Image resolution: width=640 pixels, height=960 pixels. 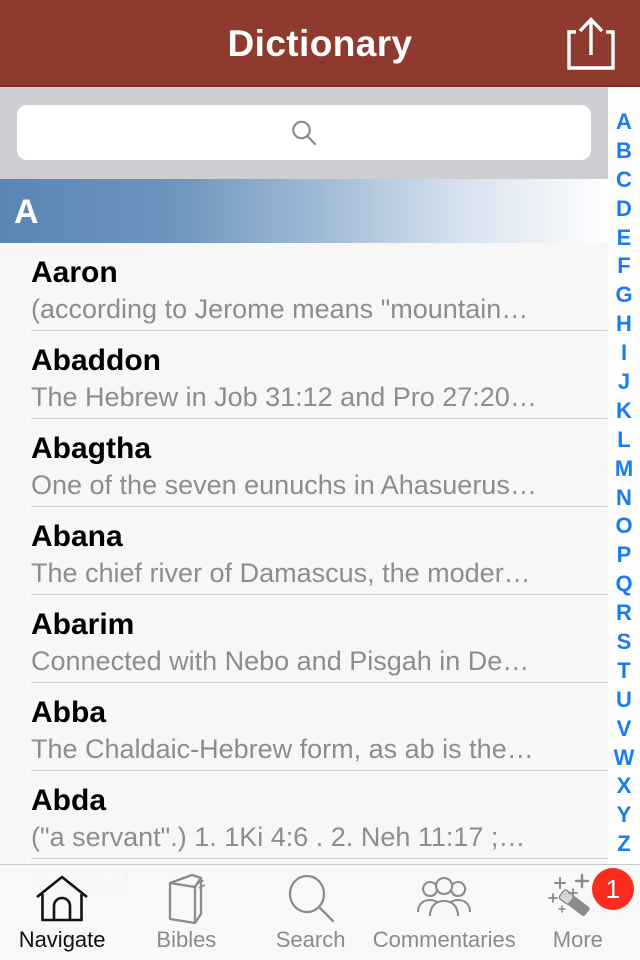 I want to click on index-letter-d: D, so click(x=624, y=209).